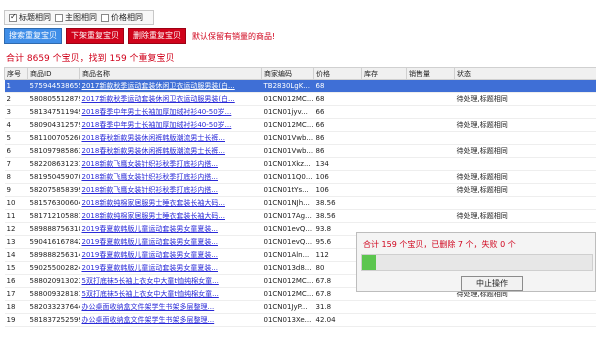 The image size is (596, 347). Describe the element at coordinates (13, 17) in the screenshot. I see `title-same-checkbox` at that location.